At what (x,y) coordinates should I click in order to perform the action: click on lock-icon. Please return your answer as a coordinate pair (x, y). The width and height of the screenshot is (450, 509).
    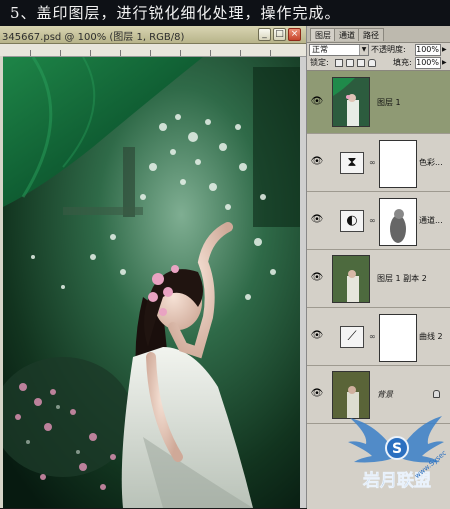
    Looking at the image, I should click on (436, 394).